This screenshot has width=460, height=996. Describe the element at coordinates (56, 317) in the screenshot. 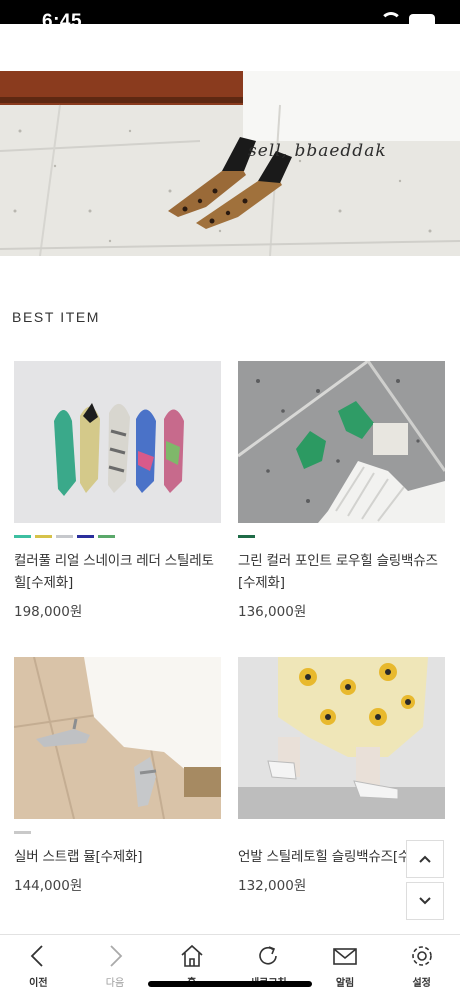

I see `section-title: BEST ITEM` at that location.